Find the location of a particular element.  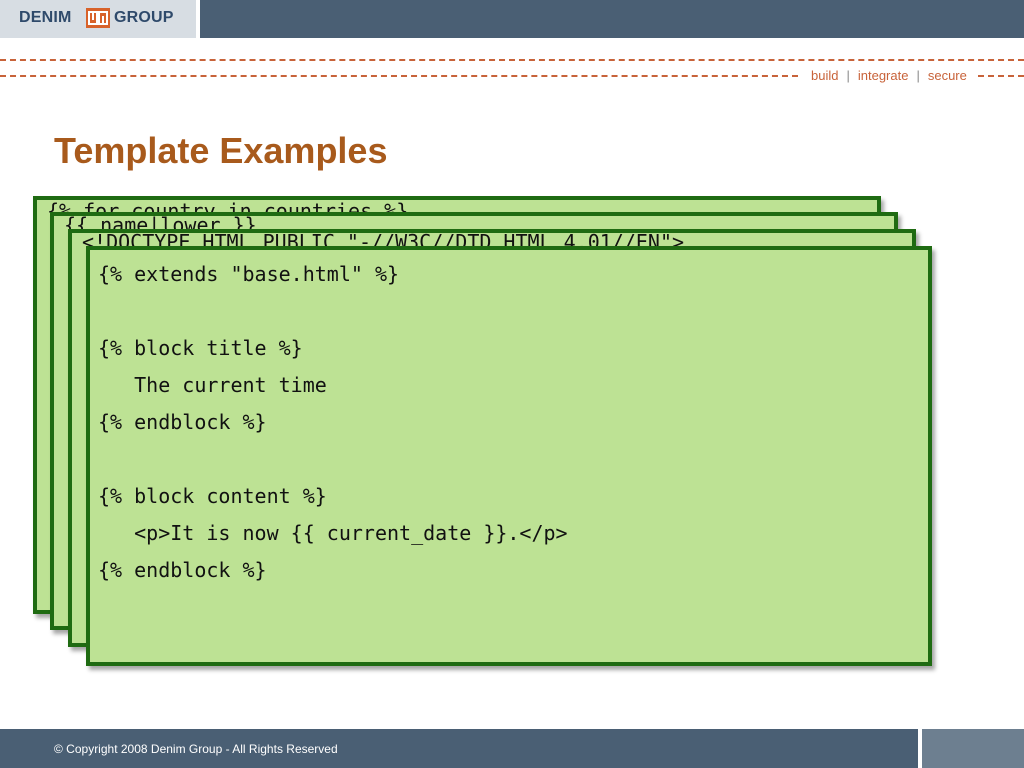

tagline-build: build is located at coordinates (825, 75).